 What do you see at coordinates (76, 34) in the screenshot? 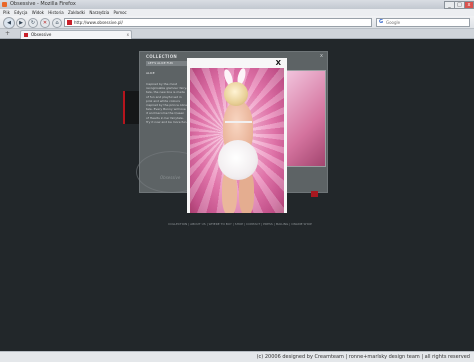
I see `tab-obsessive: Obsessive x` at bounding box center [76, 34].